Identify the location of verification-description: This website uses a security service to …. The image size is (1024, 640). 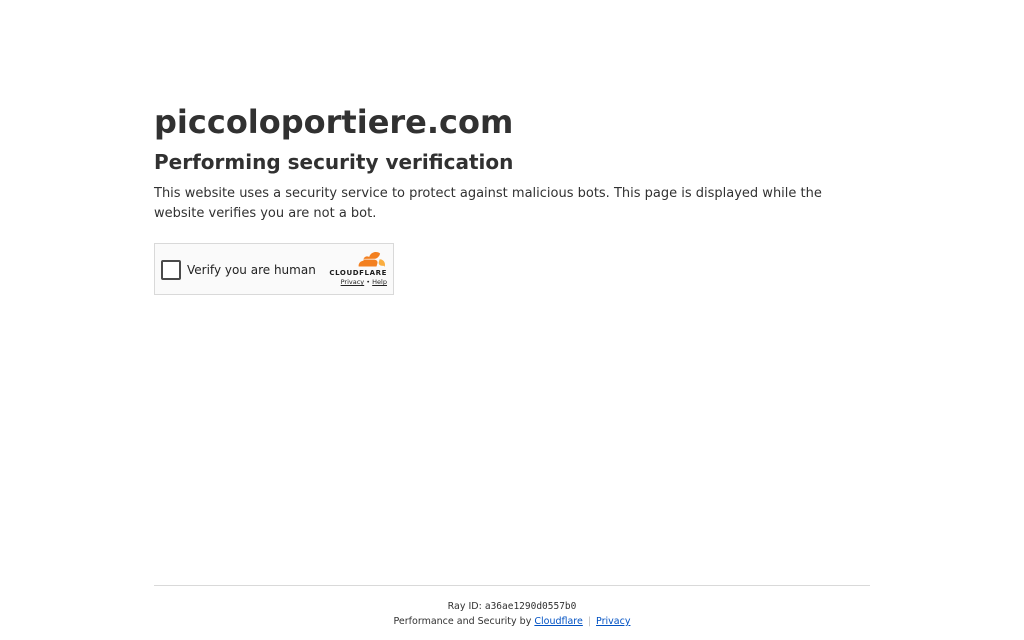
(488, 203).